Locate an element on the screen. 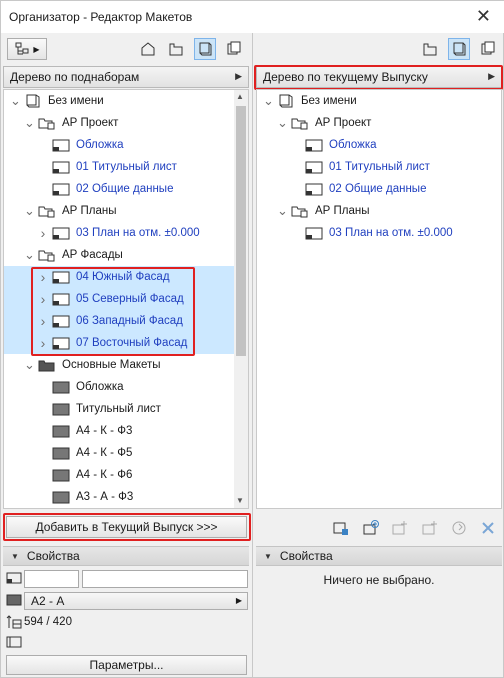 This screenshot has width=504, height=678. tree-options-menu-button: ▶ is located at coordinates (27, 49).